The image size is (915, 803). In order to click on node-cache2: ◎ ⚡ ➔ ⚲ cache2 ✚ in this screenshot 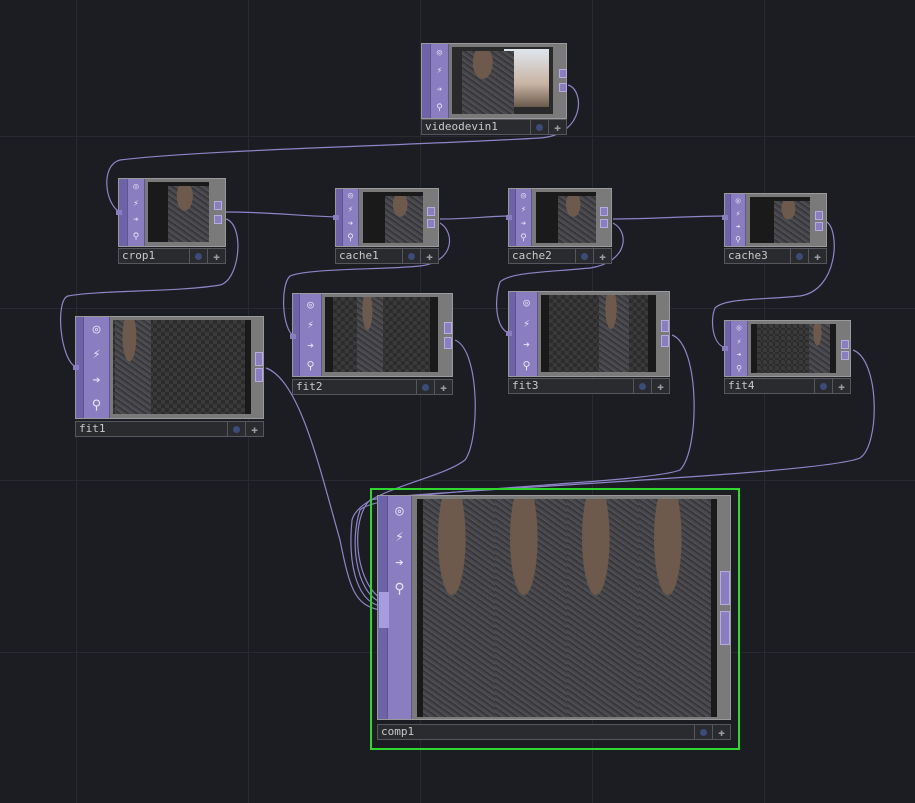, I will do `click(559, 226)`.